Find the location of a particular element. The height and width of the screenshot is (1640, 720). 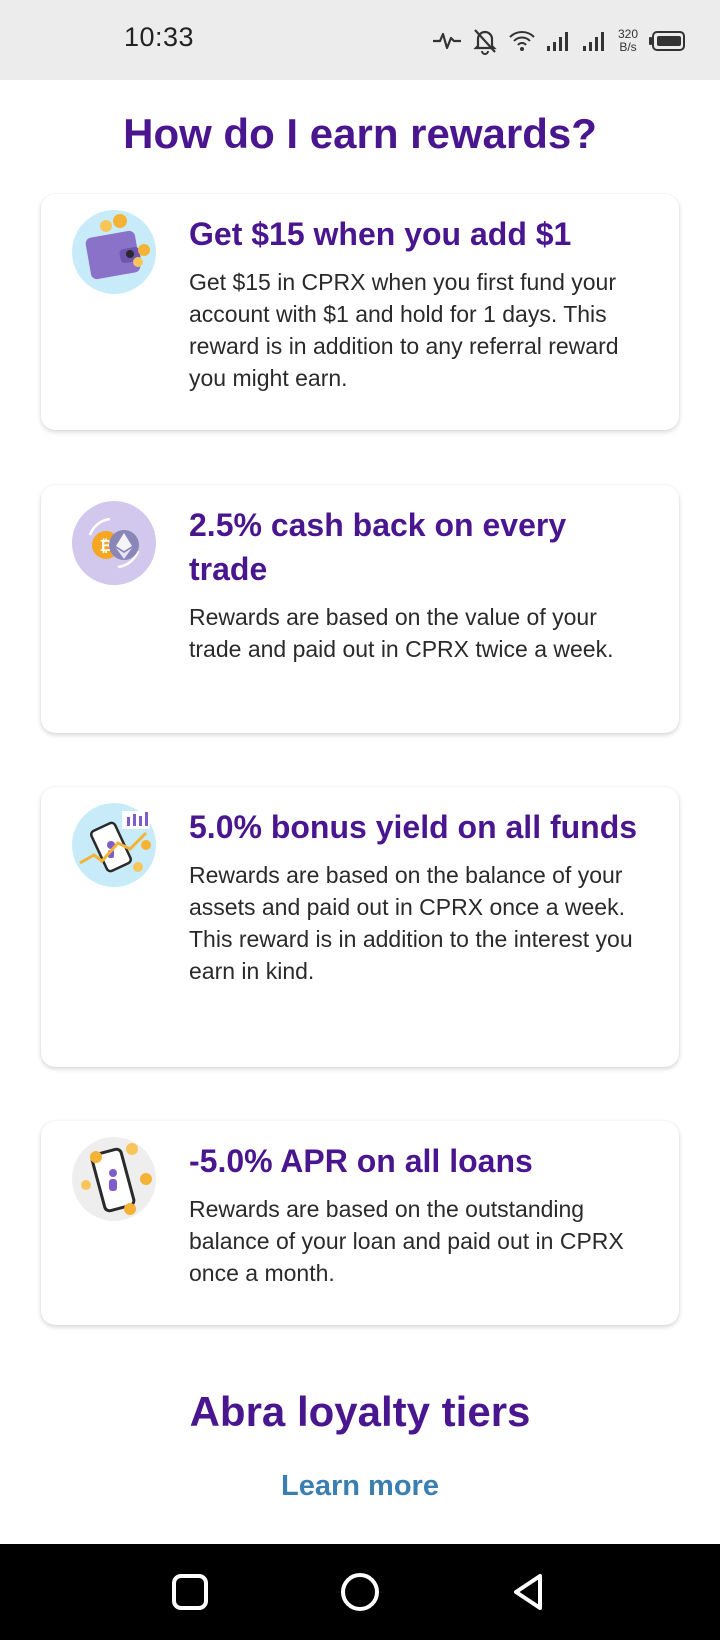

wallet-coins-icon is located at coordinates (114, 252).